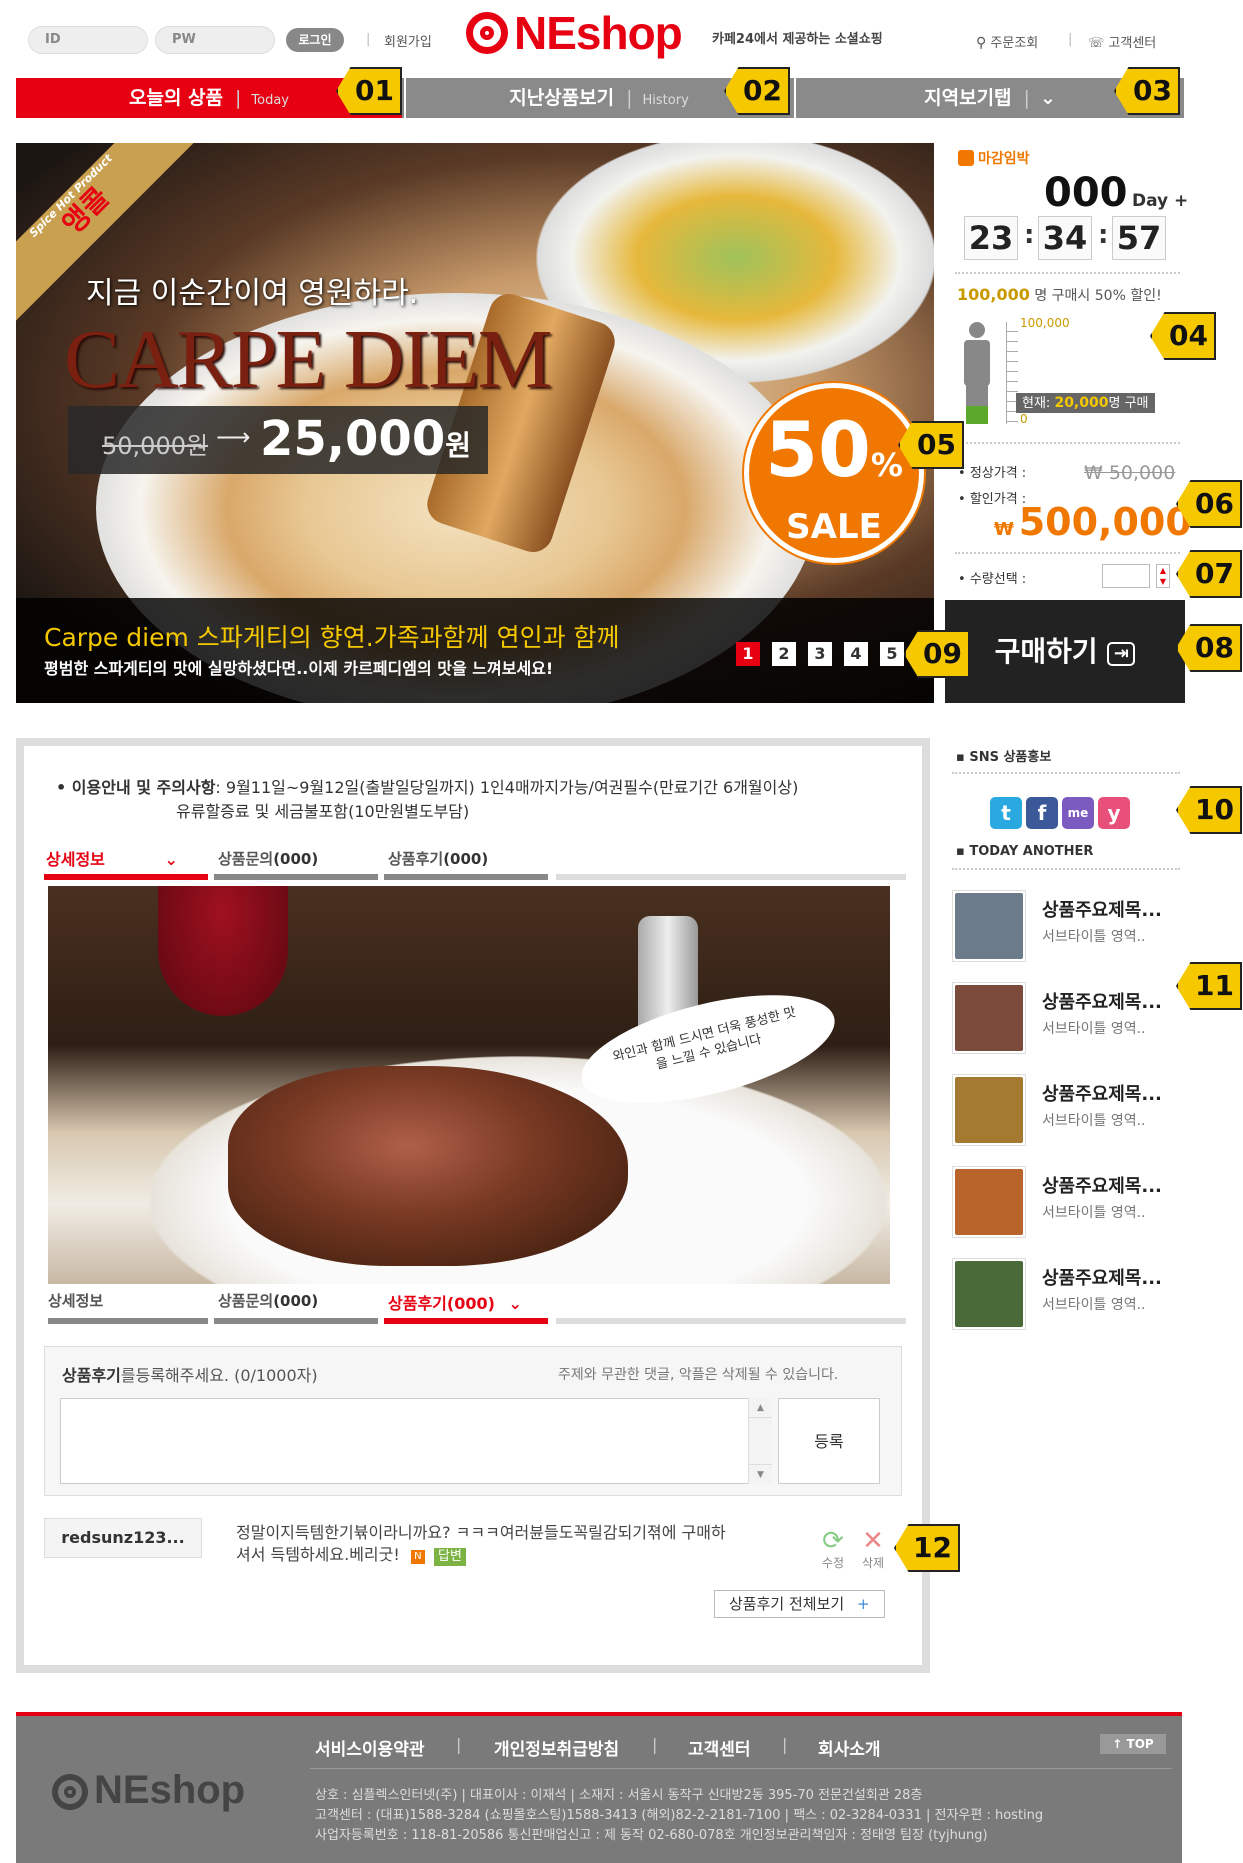 Image resolution: width=1243 pixels, height=1863 pixels. I want to click on callout-08: 08, so click(1209, 648).